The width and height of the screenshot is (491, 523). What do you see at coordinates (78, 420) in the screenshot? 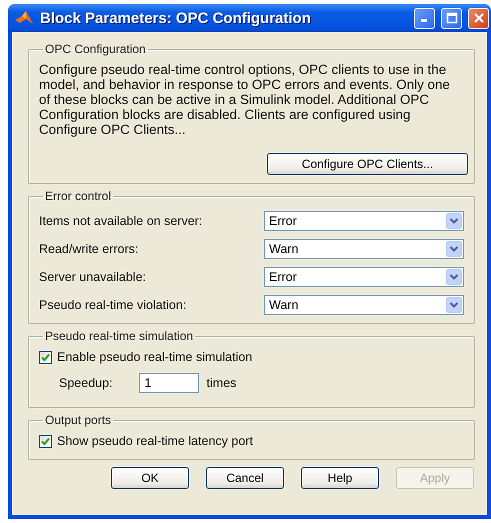
I see `group-title: Output ports` at bounding box center [78, 420].